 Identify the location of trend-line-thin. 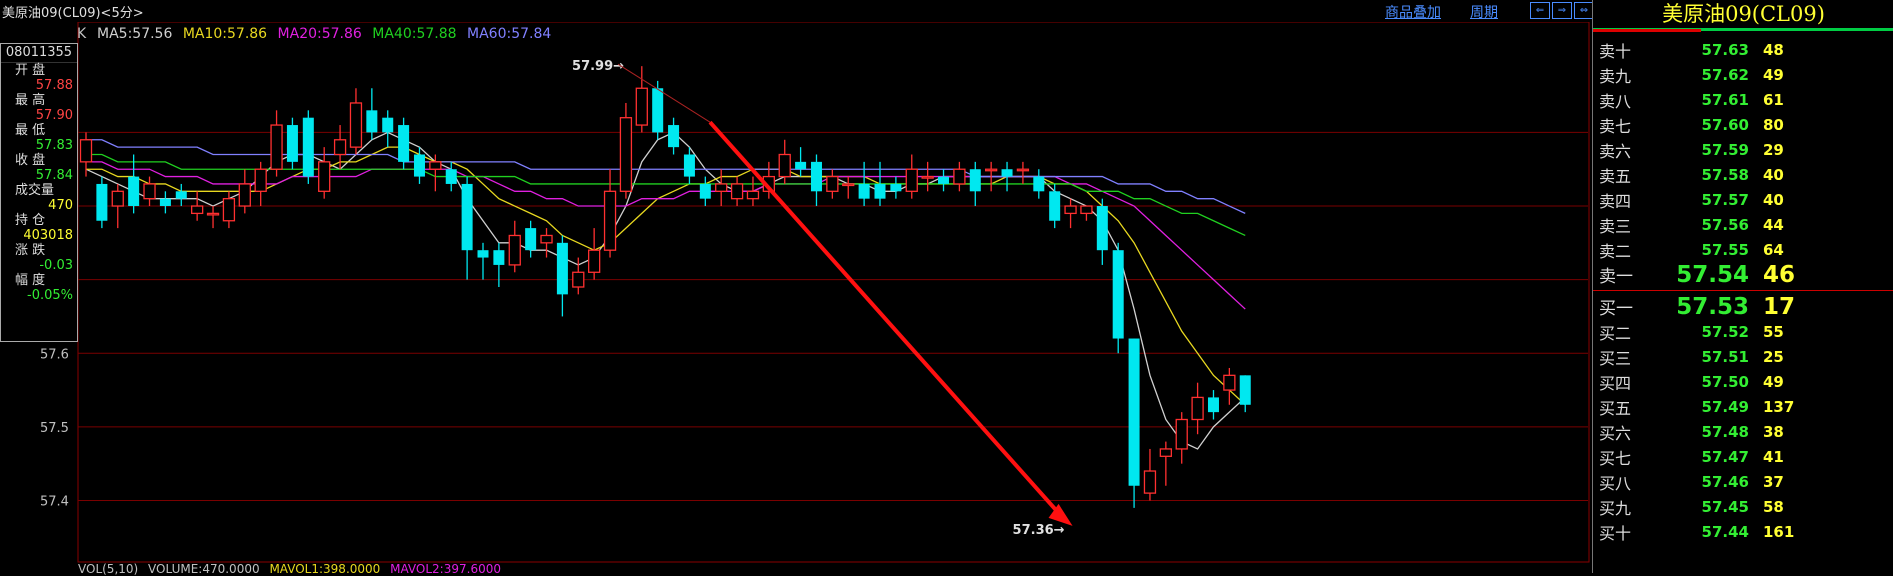
(664, 93).